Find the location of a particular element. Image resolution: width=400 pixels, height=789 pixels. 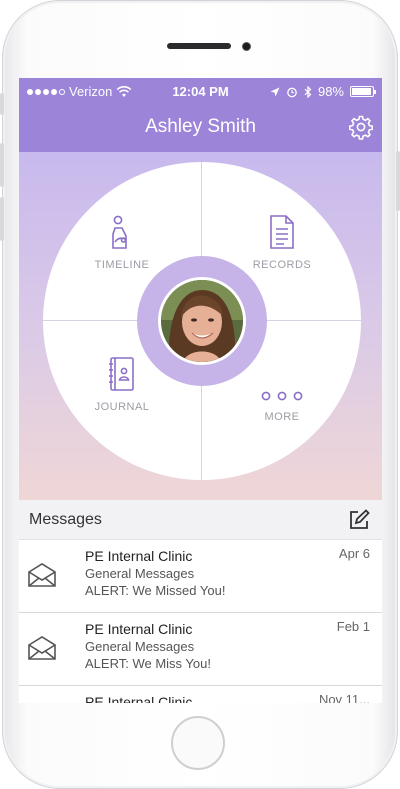

timeline-icon is located at coordinates (119, 232).